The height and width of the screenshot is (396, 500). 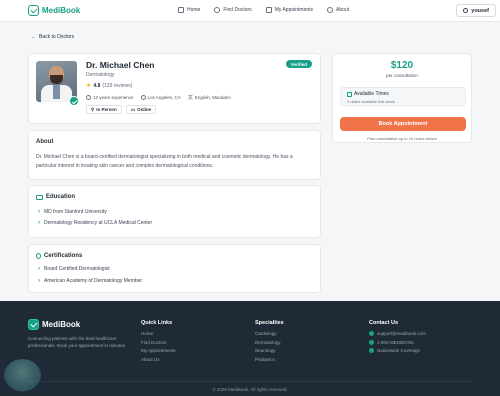 I want to click on contact-coverage-text: Nationwide Coverage, so click(x=399, y=350).